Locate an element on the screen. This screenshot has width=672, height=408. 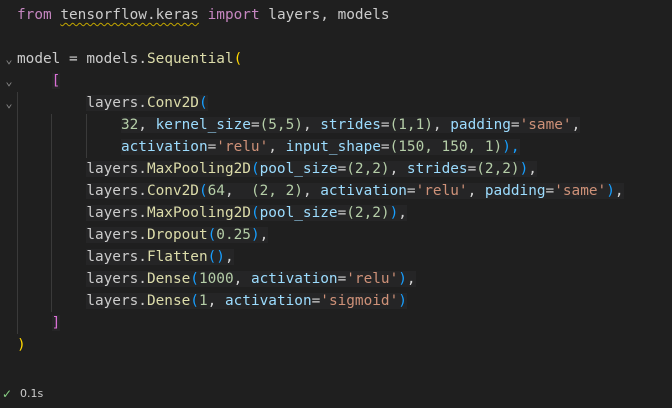
code-line-4: ⌄ [ is located at coordinates (336, 81).